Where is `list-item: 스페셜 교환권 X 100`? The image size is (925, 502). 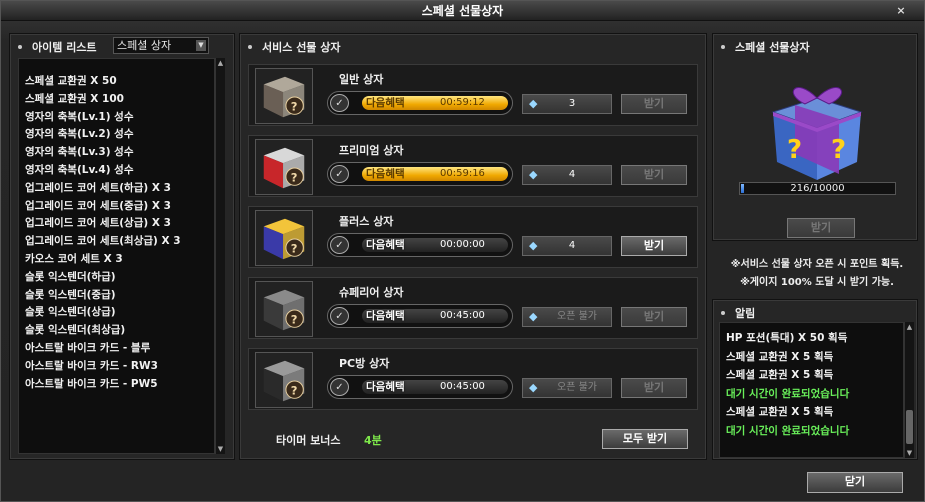
list-item: 스페셜 교환권 X 100 is located at coordinates (119, 100).